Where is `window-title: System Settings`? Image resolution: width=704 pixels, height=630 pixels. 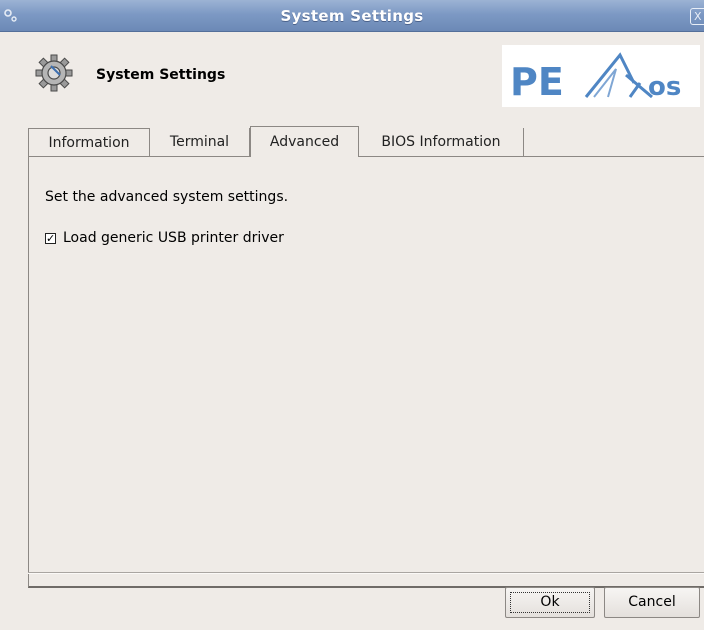 window-title: System Settings is located at coordinates (352, 16).